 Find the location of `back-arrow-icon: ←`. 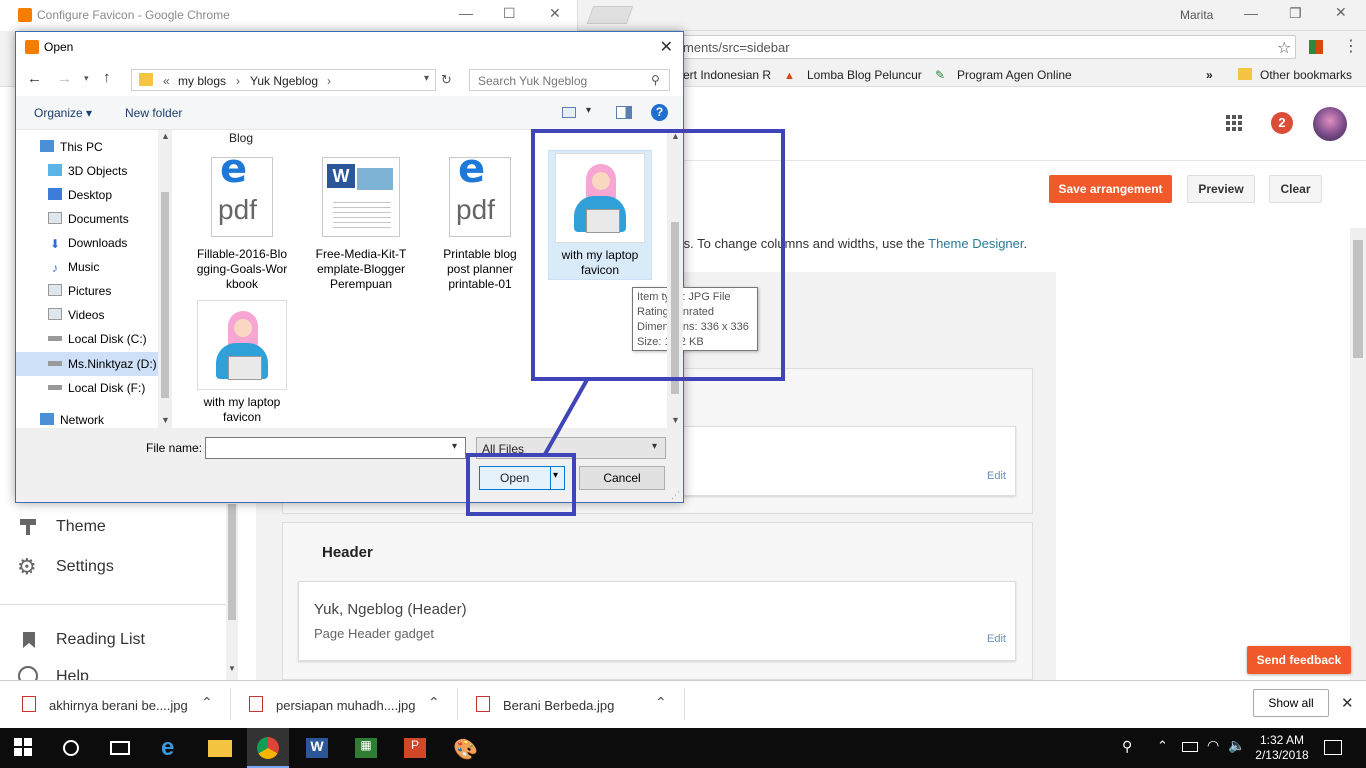

back-arrow-icon: ← is located at coordinates (34, 78).